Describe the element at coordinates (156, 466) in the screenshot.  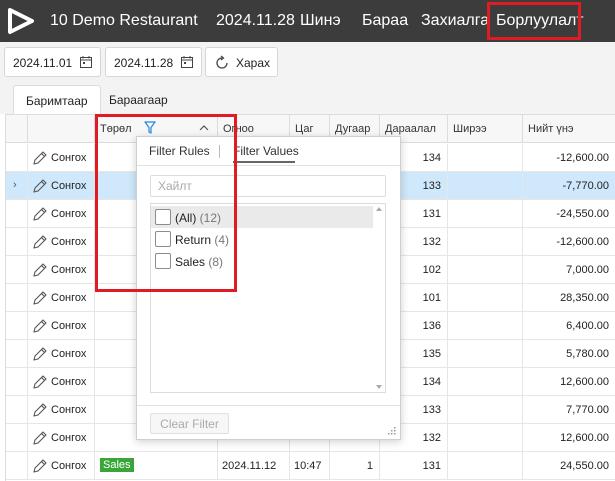
I see `cell-type: Sales` at that location.